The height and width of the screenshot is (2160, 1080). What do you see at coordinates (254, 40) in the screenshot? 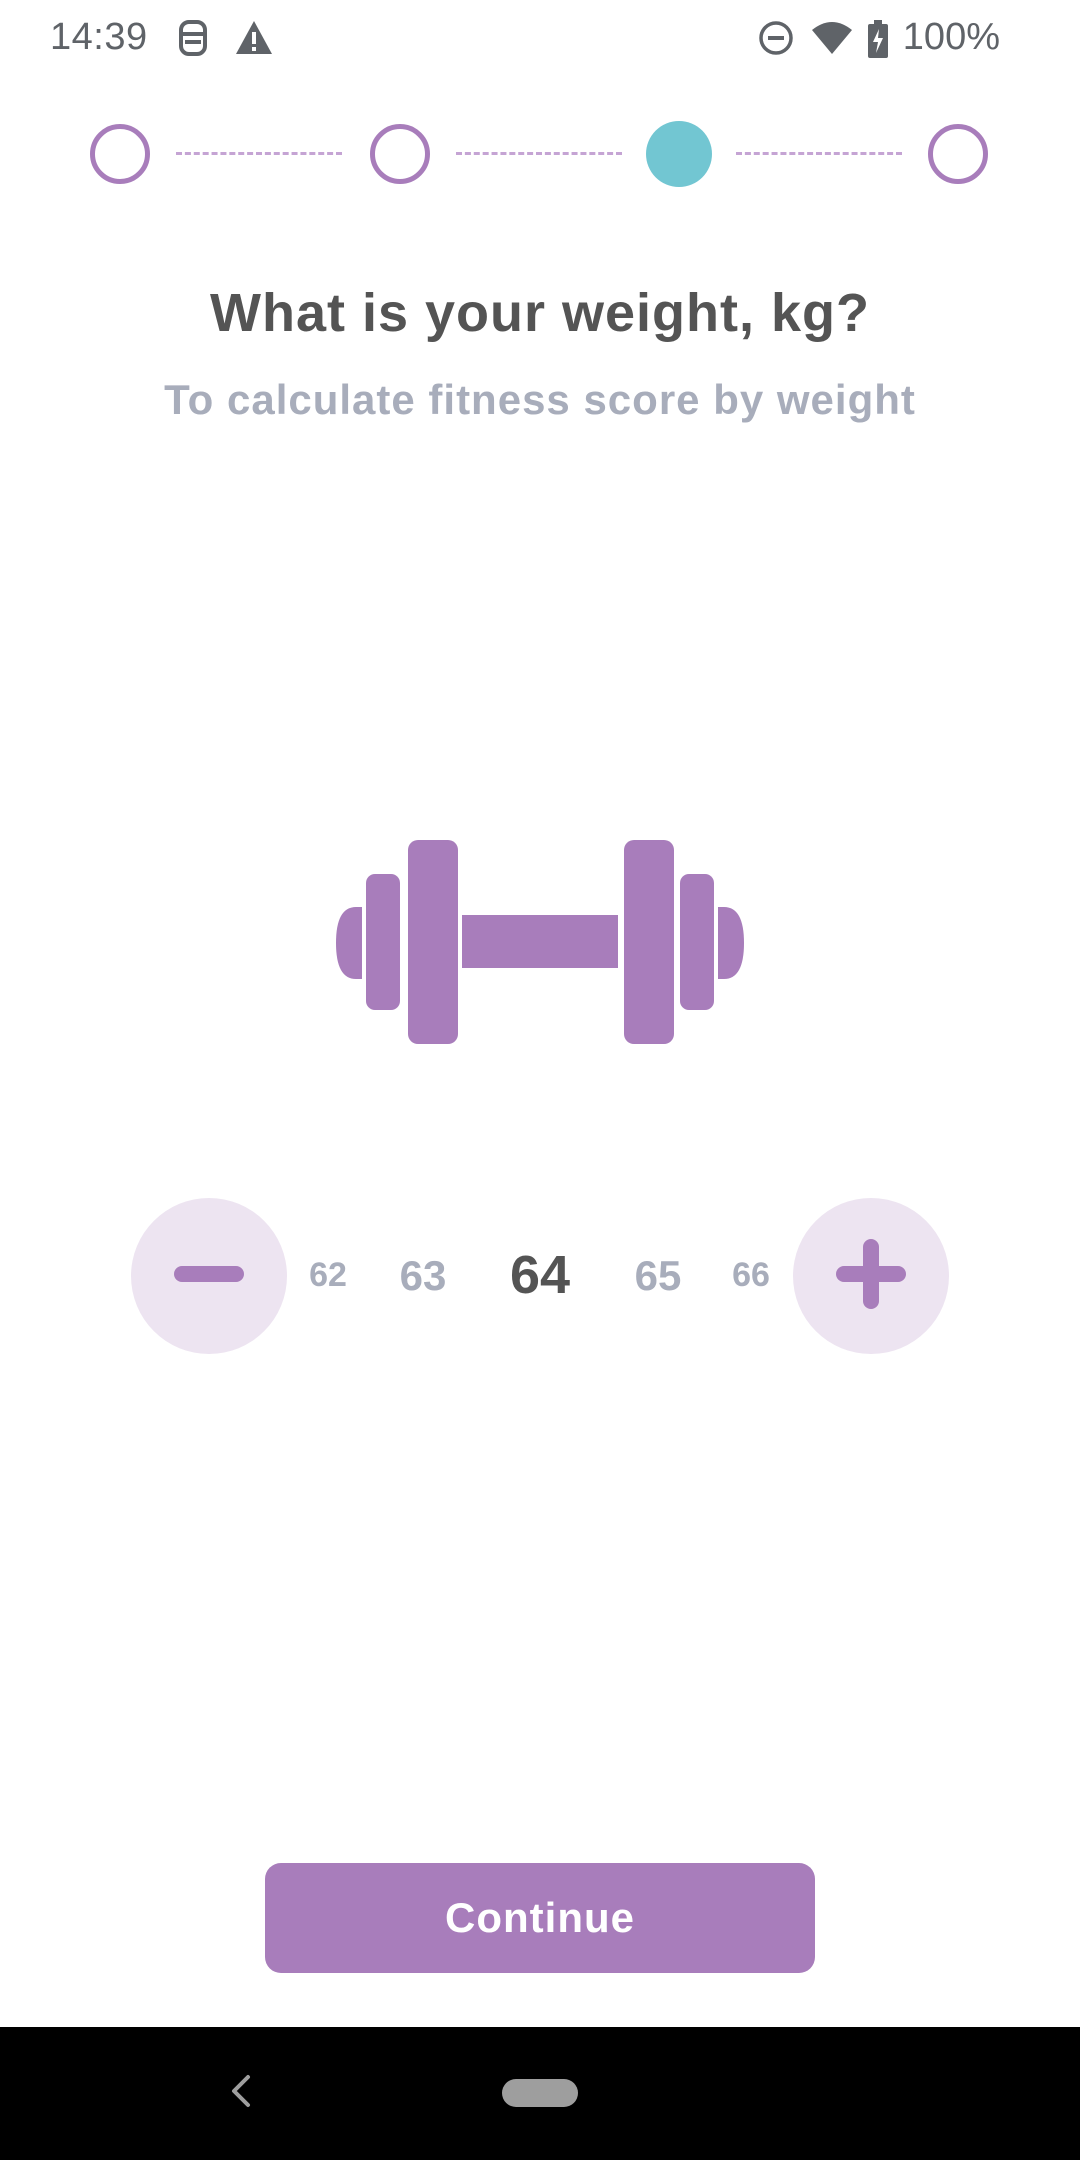
I see `warning-icon` at bounding box center [254, 40].